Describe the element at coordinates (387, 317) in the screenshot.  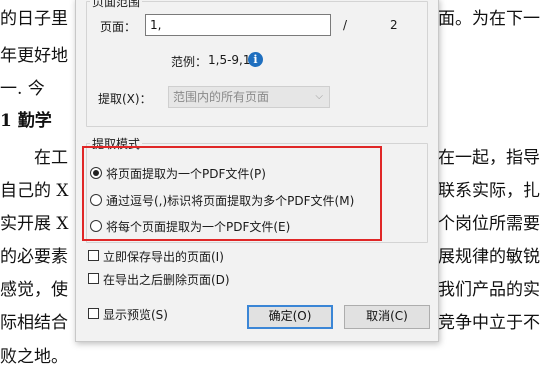
I see `cancel-button: 取消(C)` at that location.